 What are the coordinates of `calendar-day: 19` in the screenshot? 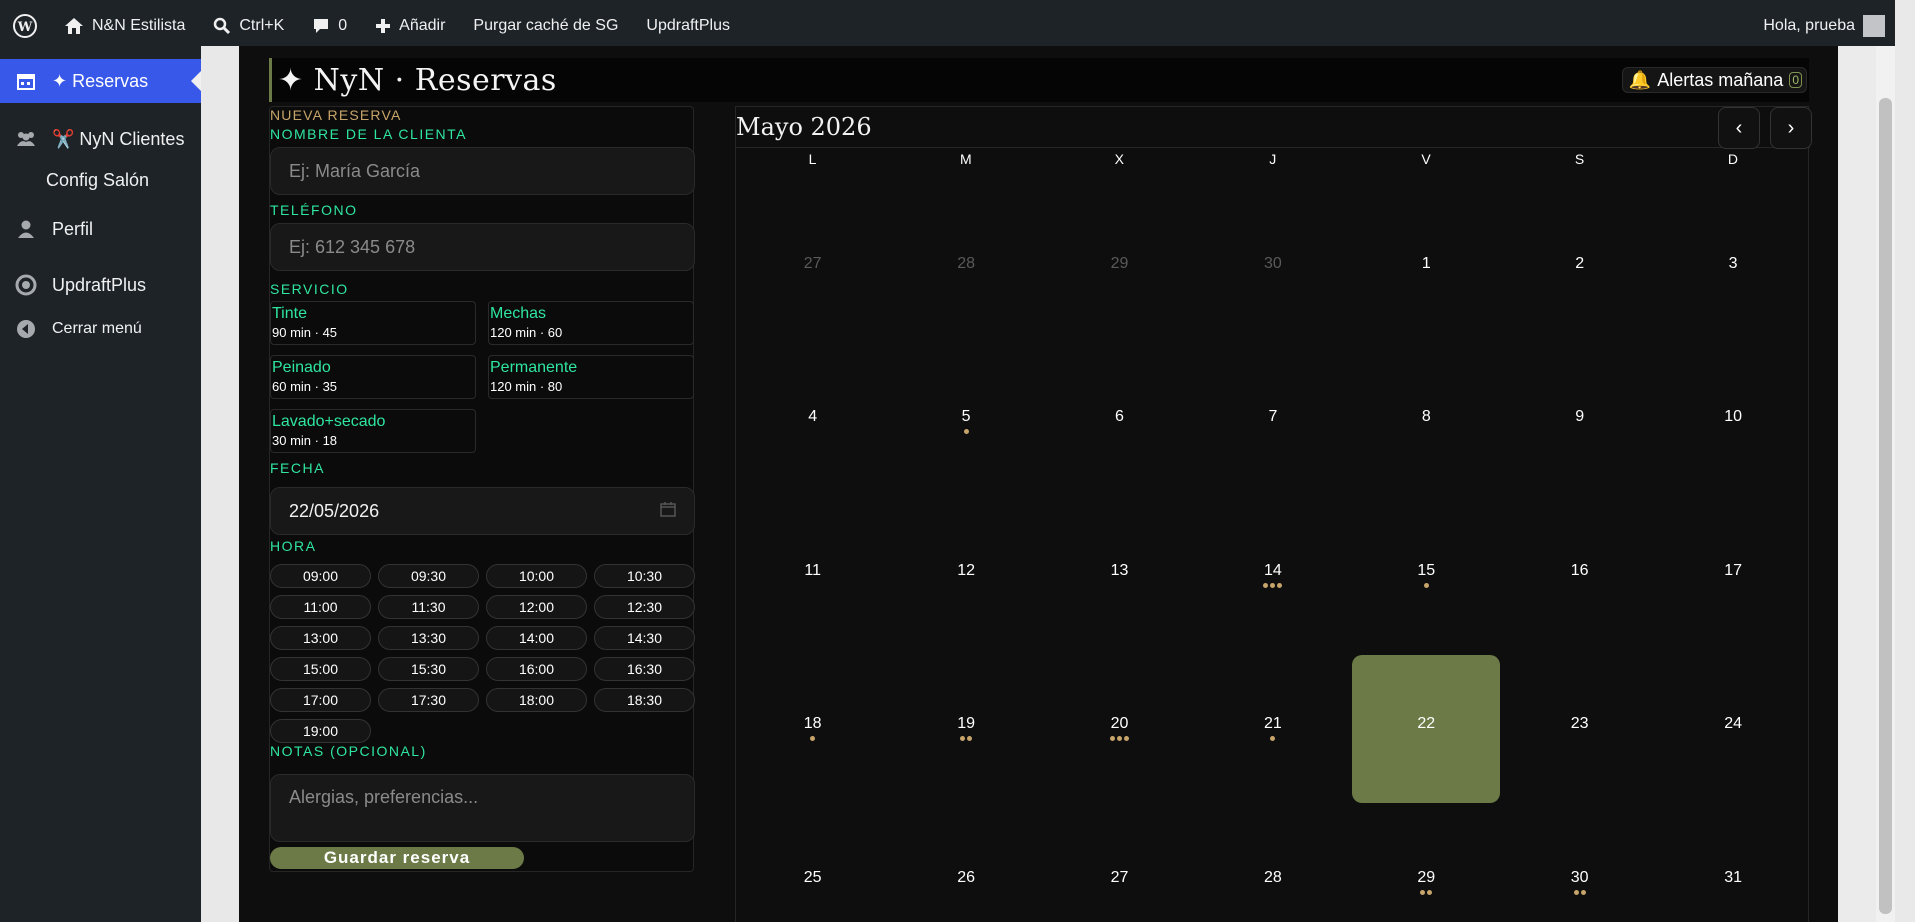 It's located at (966, 729).